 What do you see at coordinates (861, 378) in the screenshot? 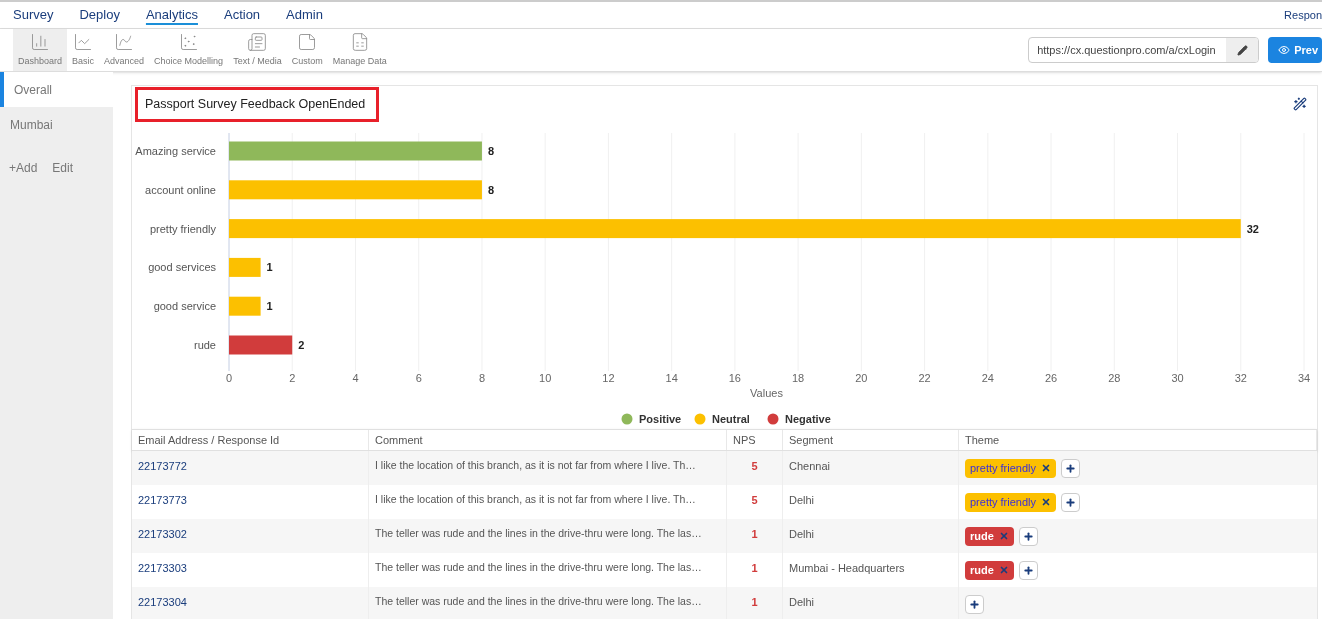
I see `axis-tick-label: 20` at bounding box center [861, 378].